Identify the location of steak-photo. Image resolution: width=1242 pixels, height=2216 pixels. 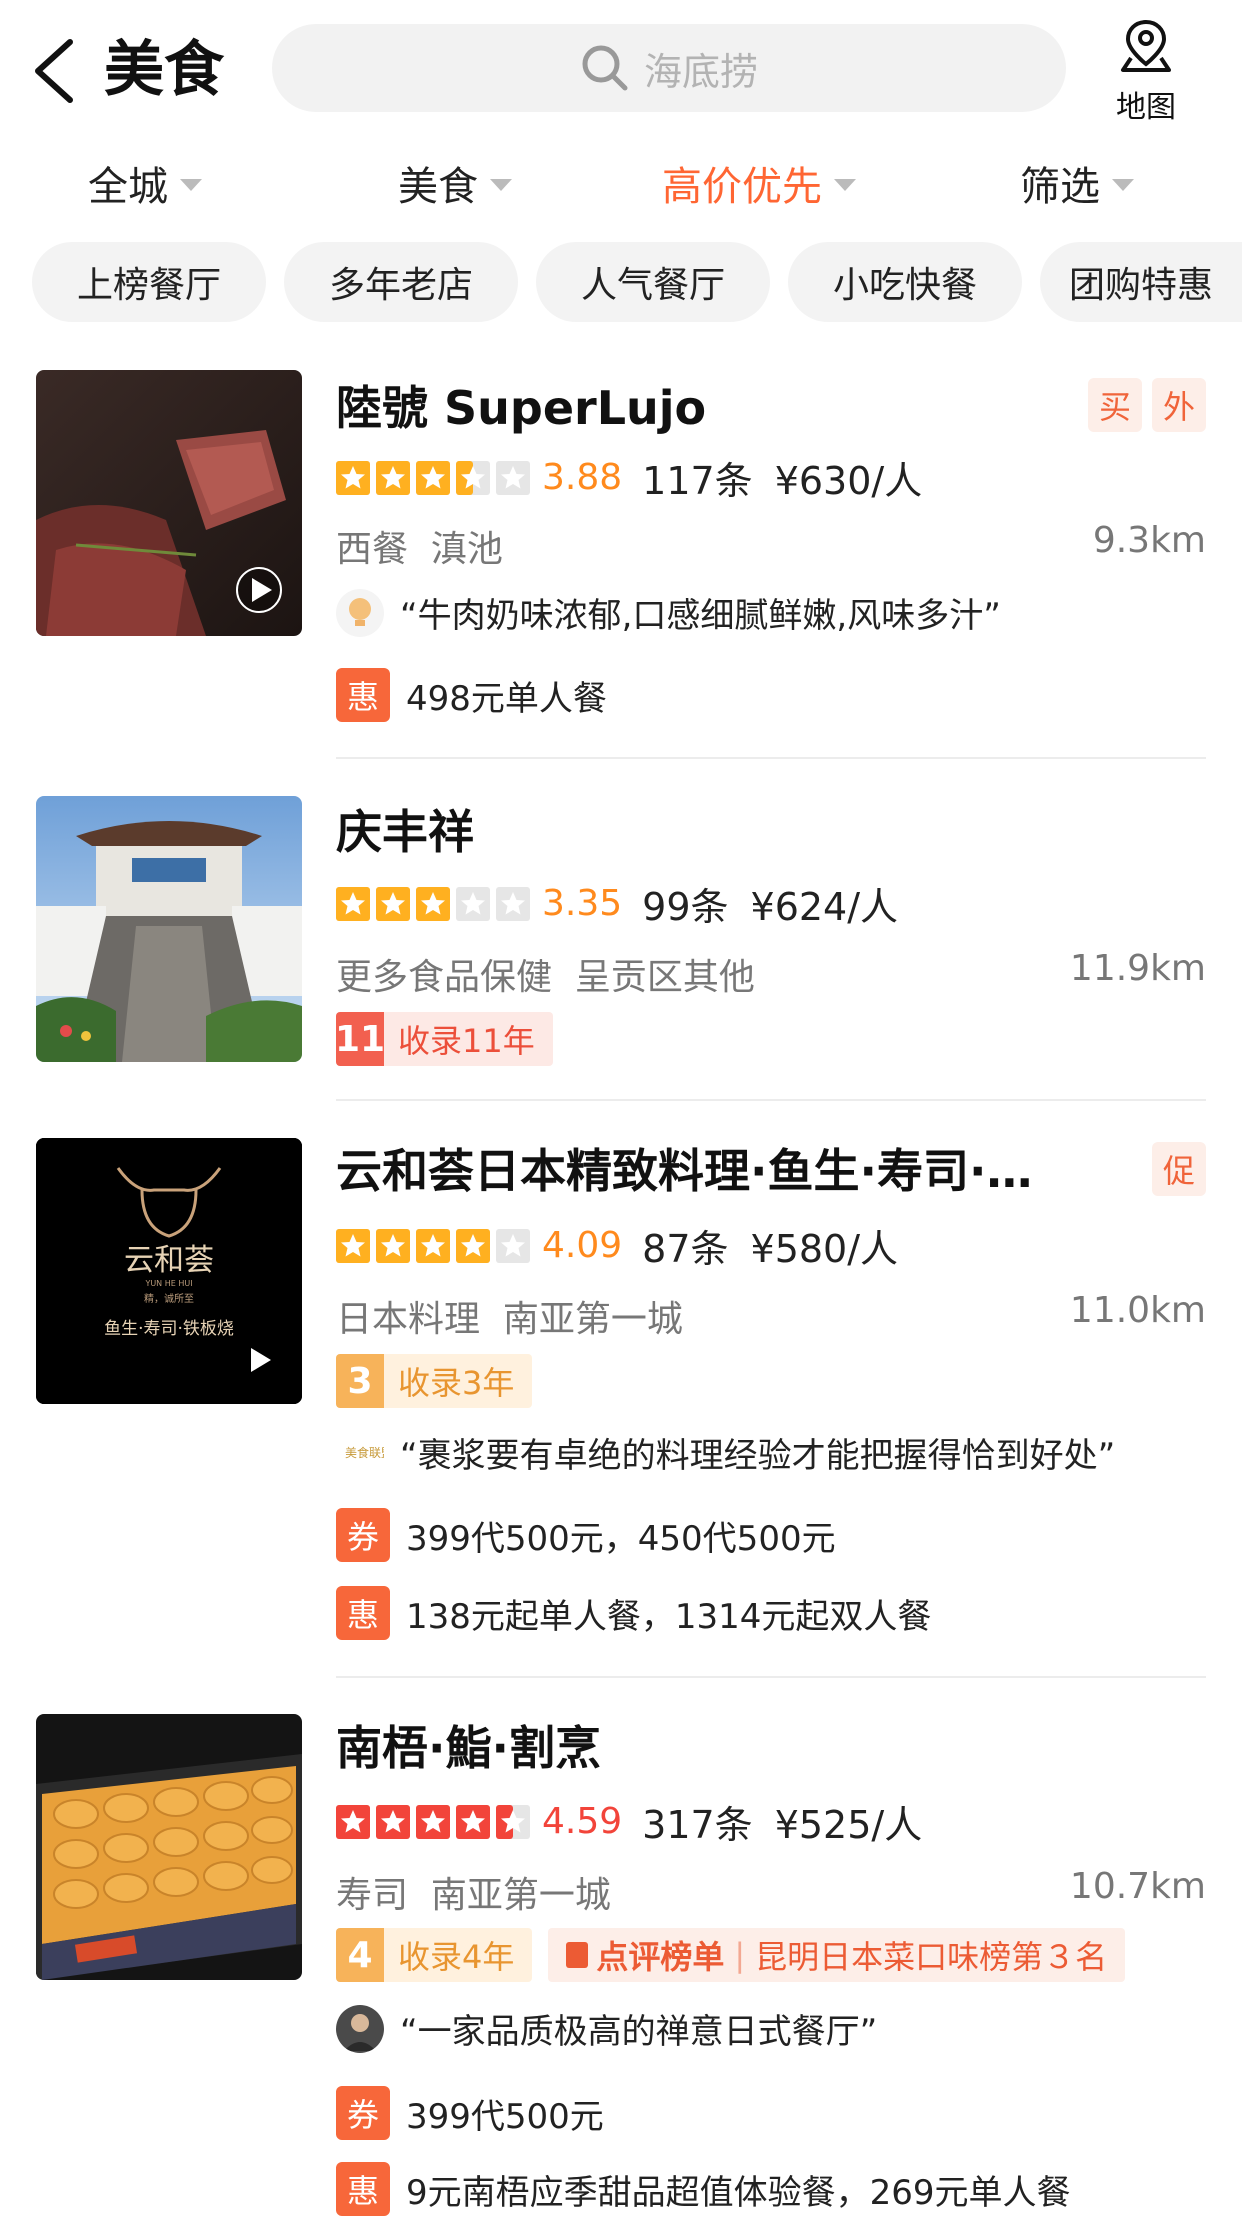
(169, 503).